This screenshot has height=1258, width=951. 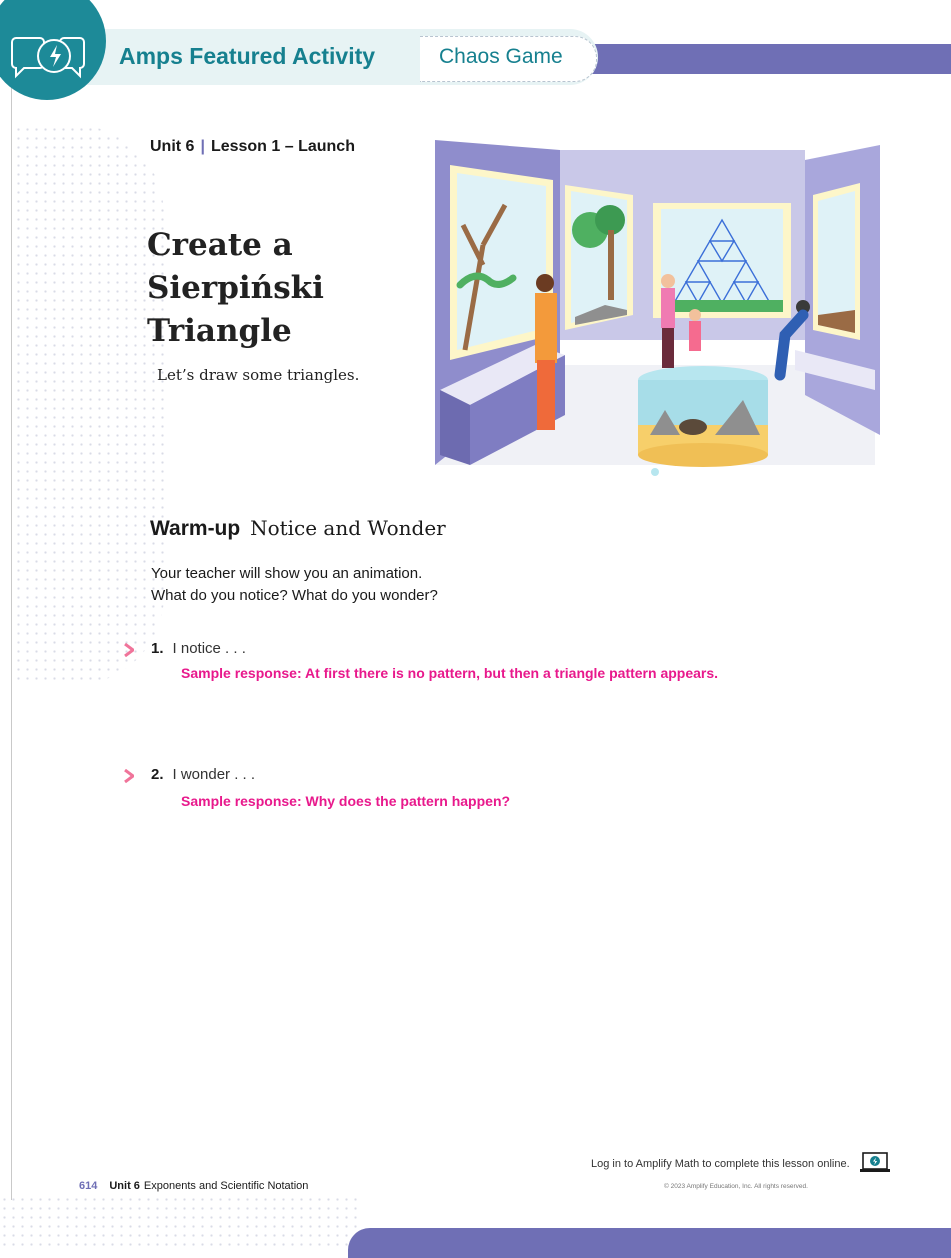 What do you see at coordinates (220, 245) in the screenshot?
I see `title-line: Create a` at bounding box center [220, 245].